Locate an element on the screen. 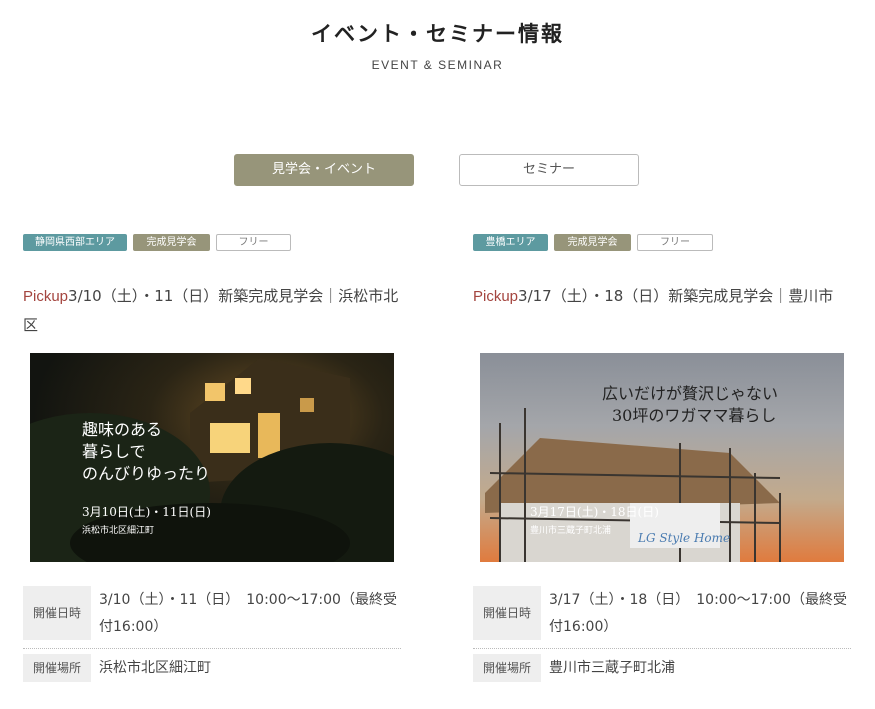 This screenshot has width=875, height=709. place-value: 浜松市北区細江町 is located at coordinates (155, 668).